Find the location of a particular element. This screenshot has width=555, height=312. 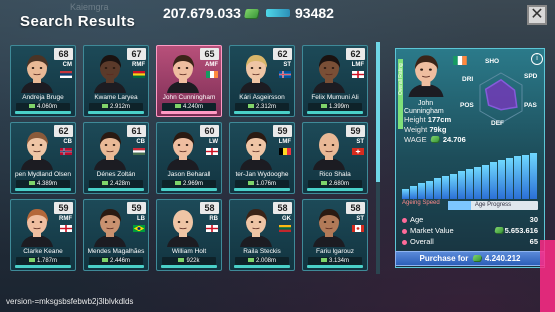

player-value: 2.312m is located at coordinates (262, 107).